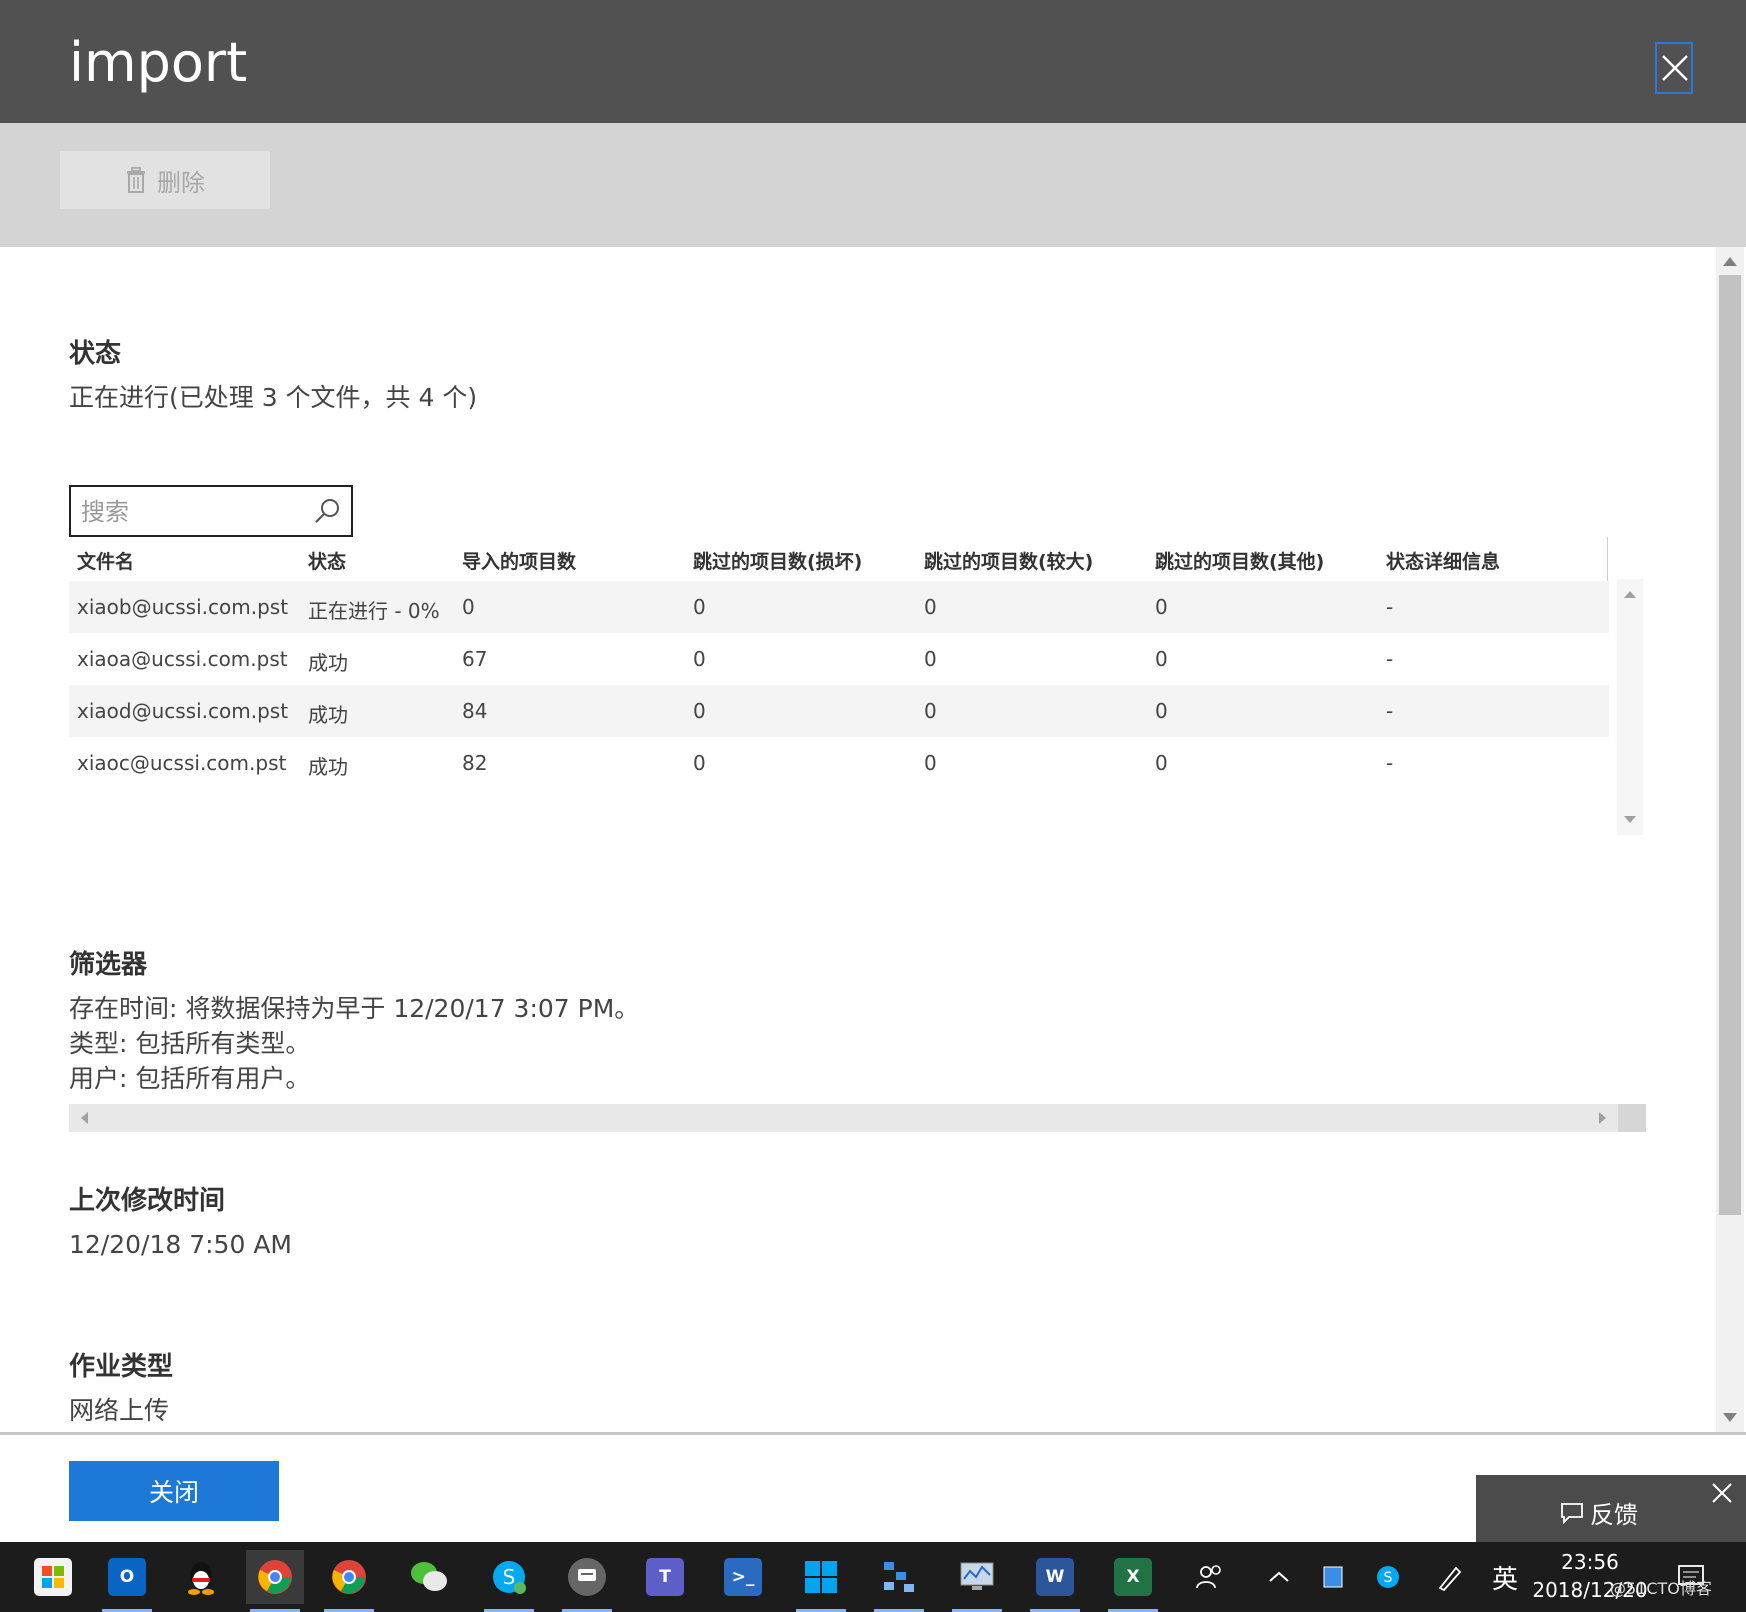 The width and height of the screenshot is (1746, 1612). What do you see at coordinates (1239, 560) in the screenshot?
I see `column-header-skipped-other: 跳过的项目数(其他)` at bounding box center [1239, 560].